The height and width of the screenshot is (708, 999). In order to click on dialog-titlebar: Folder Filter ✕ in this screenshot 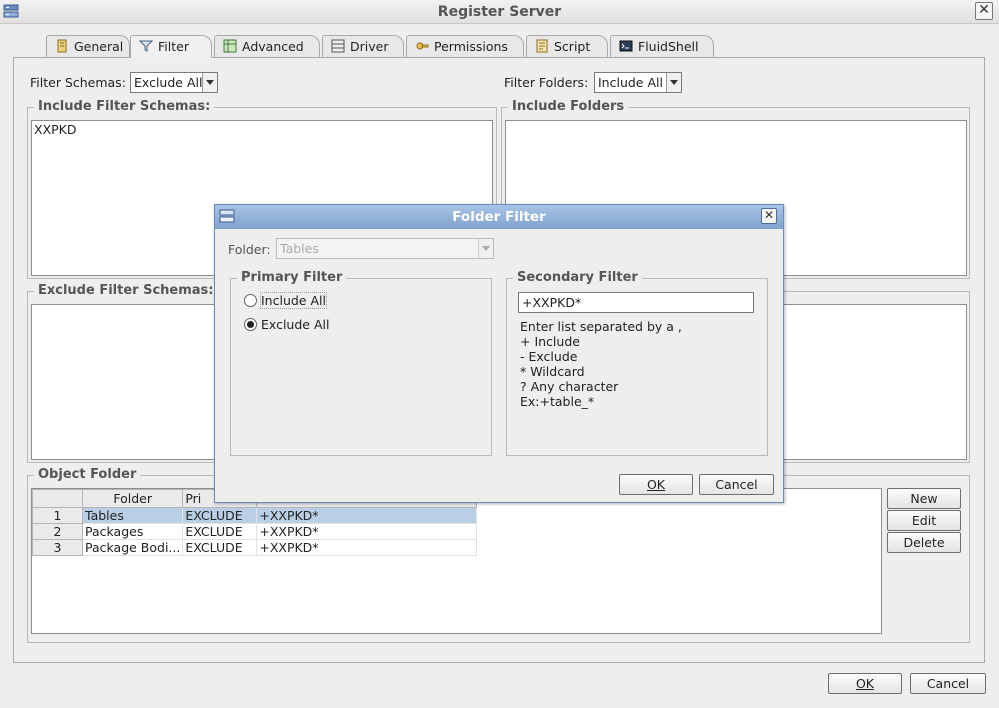, I will do `click(499, 217)`.